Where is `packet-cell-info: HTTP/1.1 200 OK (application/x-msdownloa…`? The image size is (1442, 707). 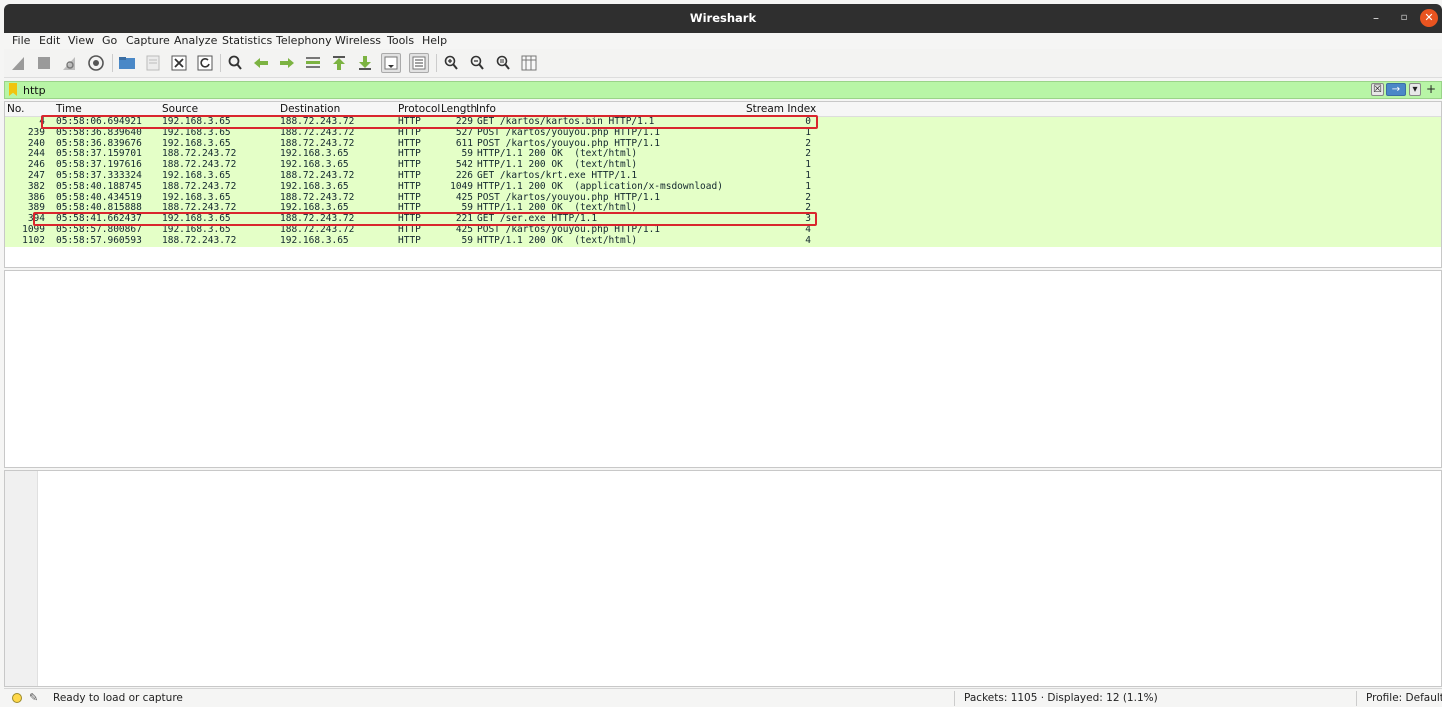 packet-cell-info: HTTP/1.1 200 OK (application/x-msdownloa… is located at coordinates (600, 186).